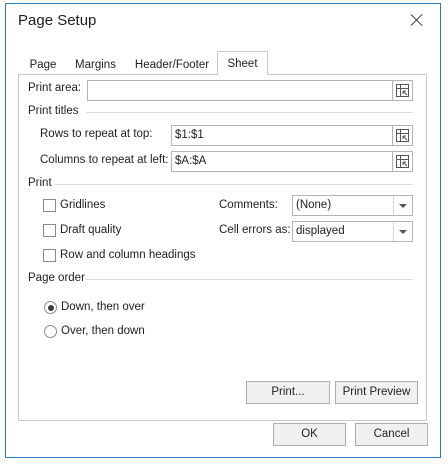 The image size is (448, 466). What do you see at coordinates (55, 88) in the screenshot?
I see `print-area-label: Print area:` at bounding box center [55, 88].